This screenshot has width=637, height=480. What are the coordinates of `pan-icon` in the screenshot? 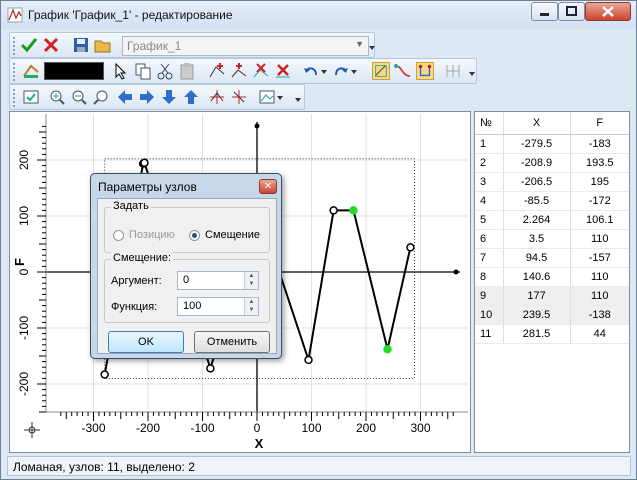 It's located at (32, 430).